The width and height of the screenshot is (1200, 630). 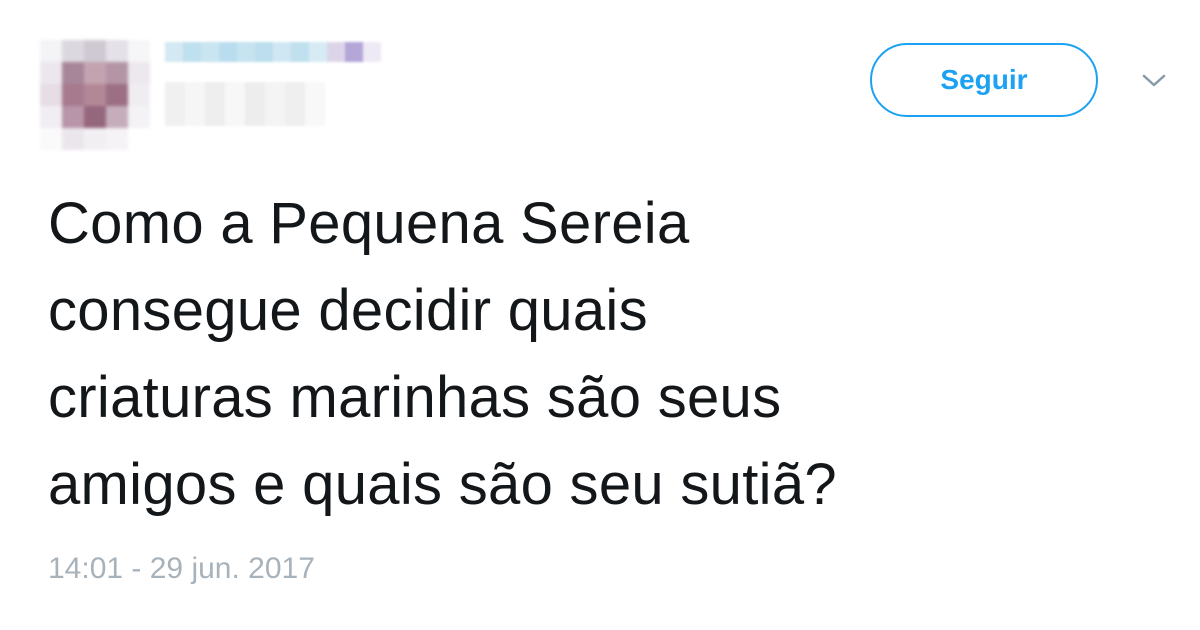 I want to click on tweet-timestamp: 14:01 - 29 jun. 2017, so click(x=181, y=569).